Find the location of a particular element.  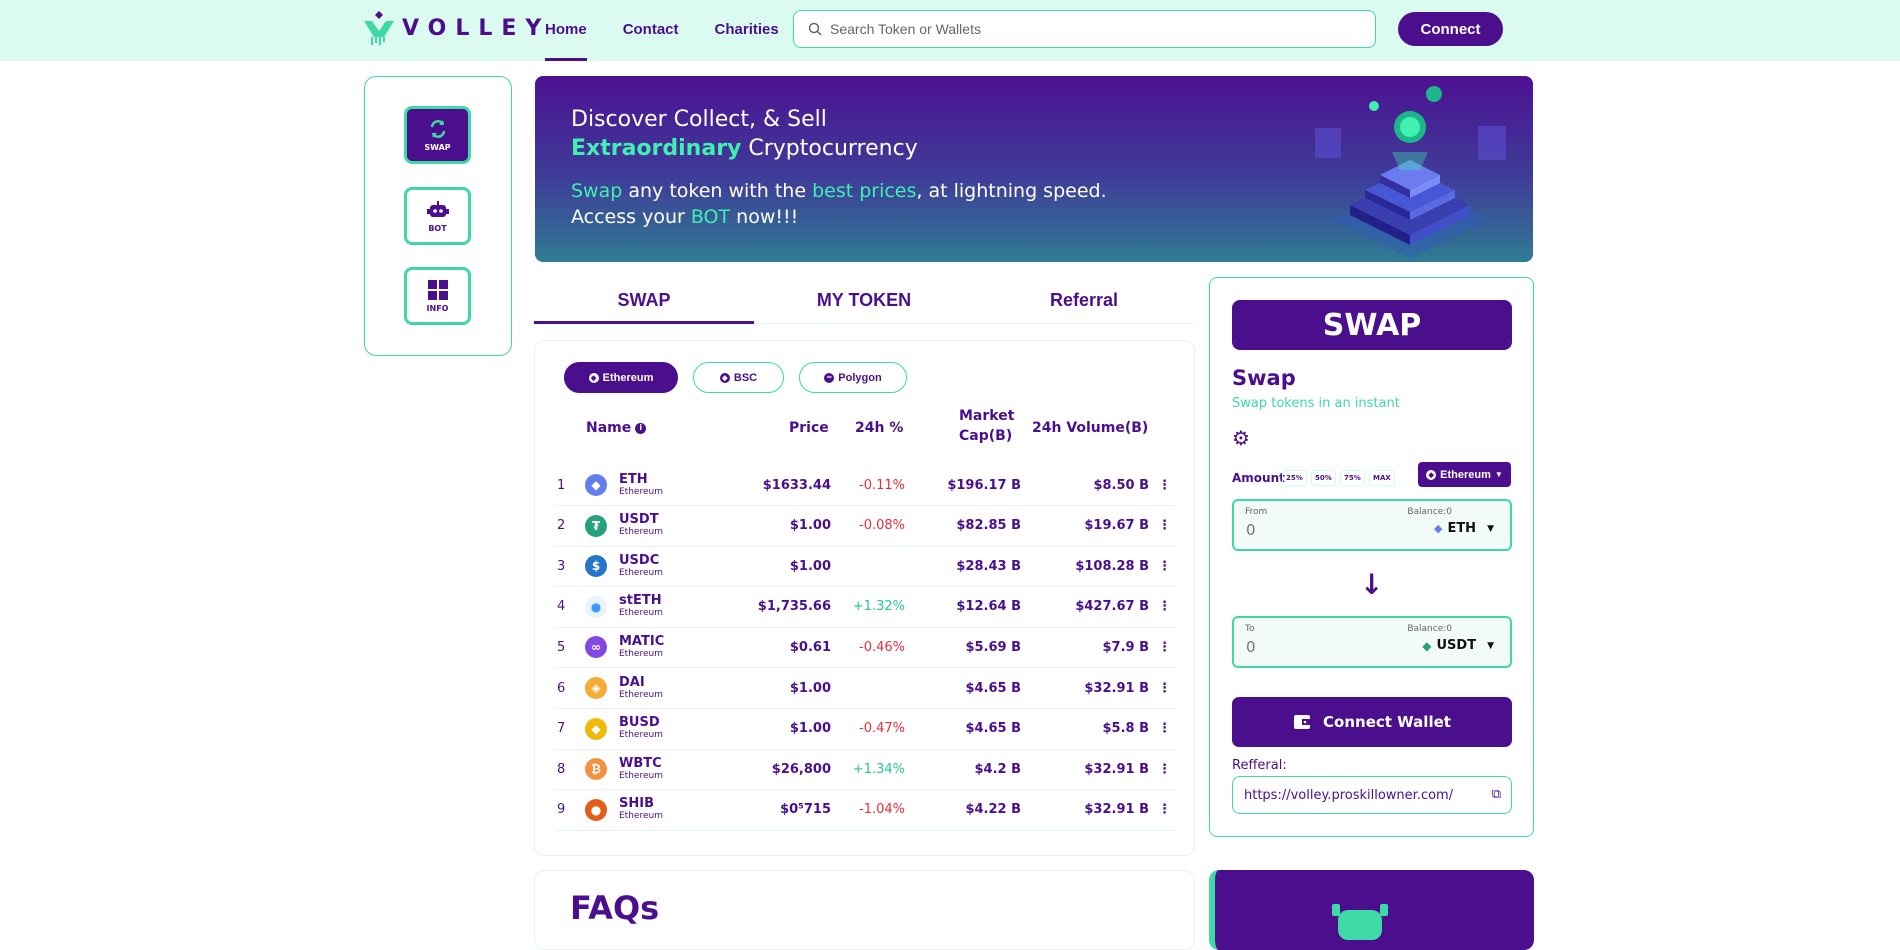

content-tabs: SWAP MY TOKEN Referral is located at coordinates (864, 302).